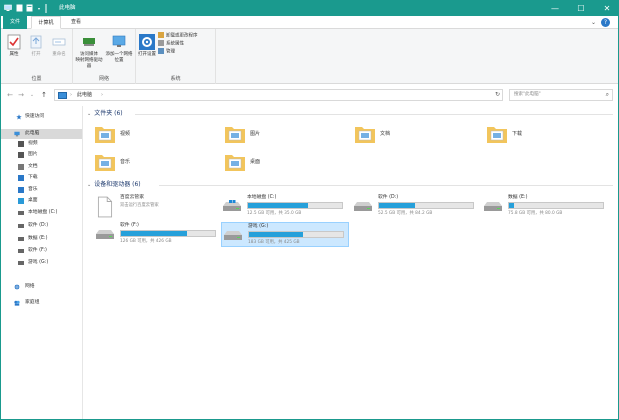 Image resolution: width=619 pixels, height=420 pixels. What do you see at coordinates (352, 114) in the screenshot?
I see `folders-section-header: ⌄ 文件夹 (6)` at bounding box center [352, 114].